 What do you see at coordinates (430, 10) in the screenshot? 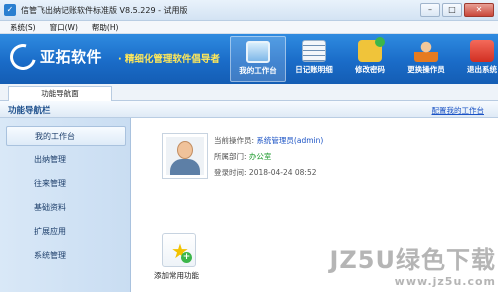
I see `minimize-button: –` at bounding box center [430, 10].